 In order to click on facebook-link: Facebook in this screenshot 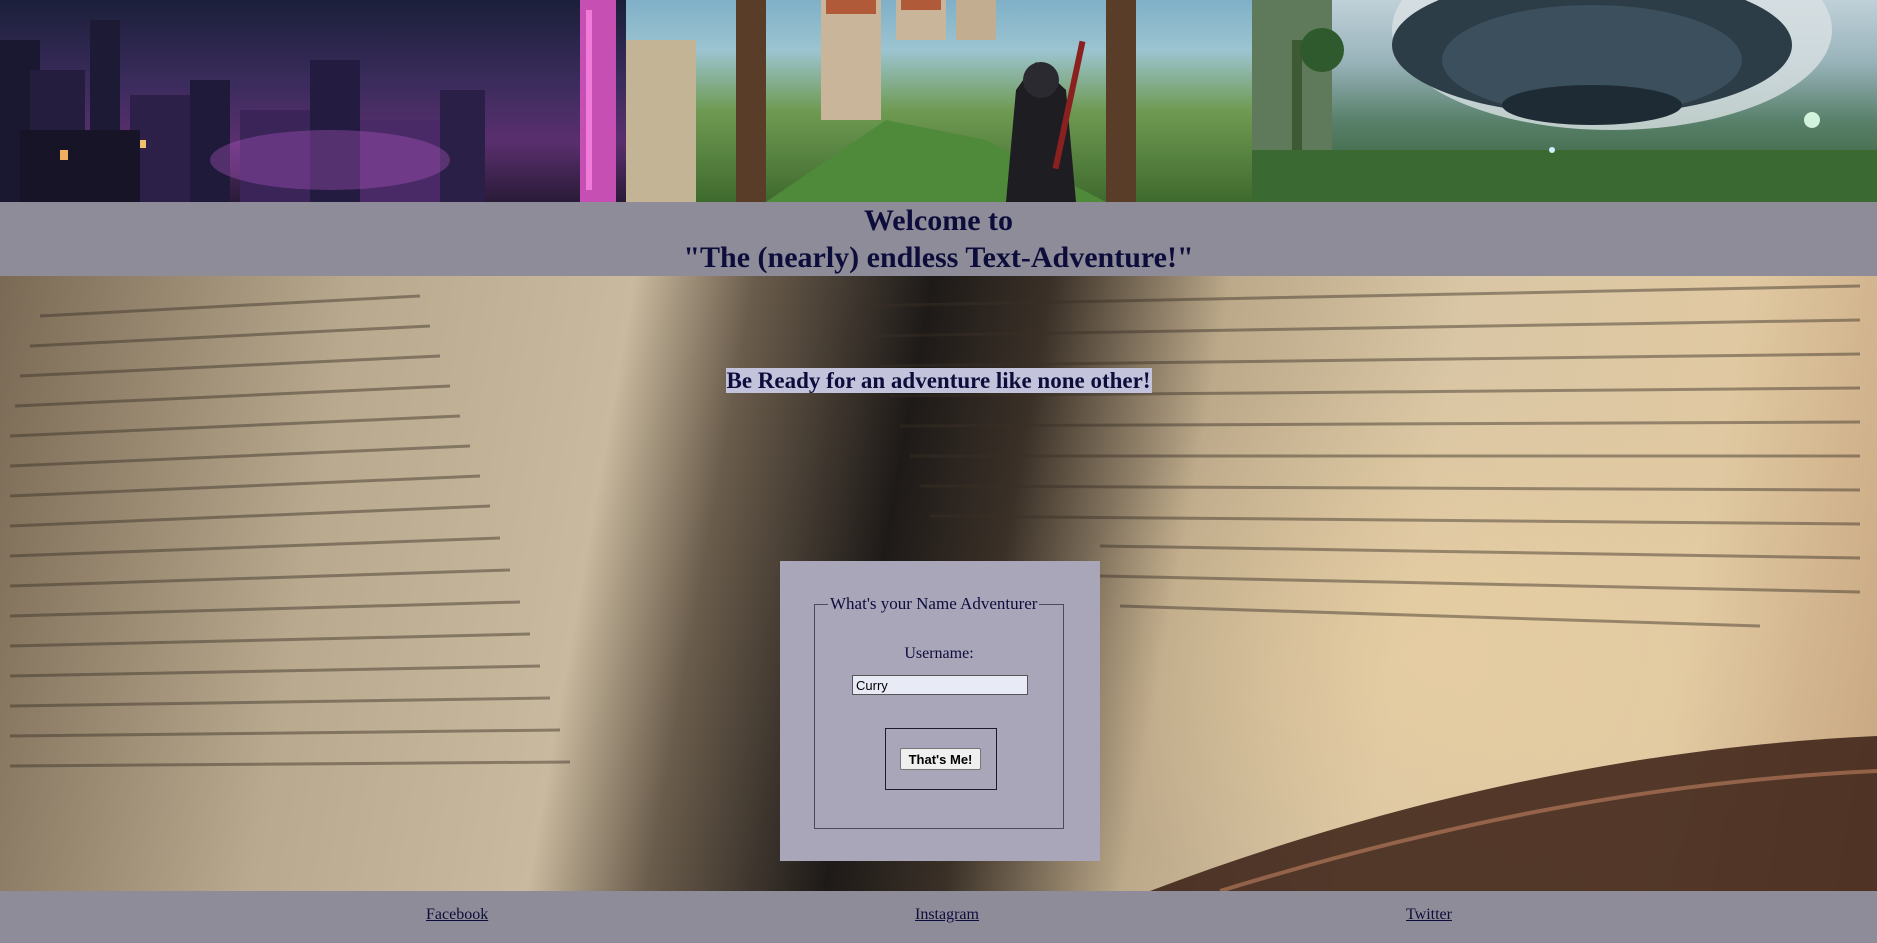, I will do `click(457, 915)`.